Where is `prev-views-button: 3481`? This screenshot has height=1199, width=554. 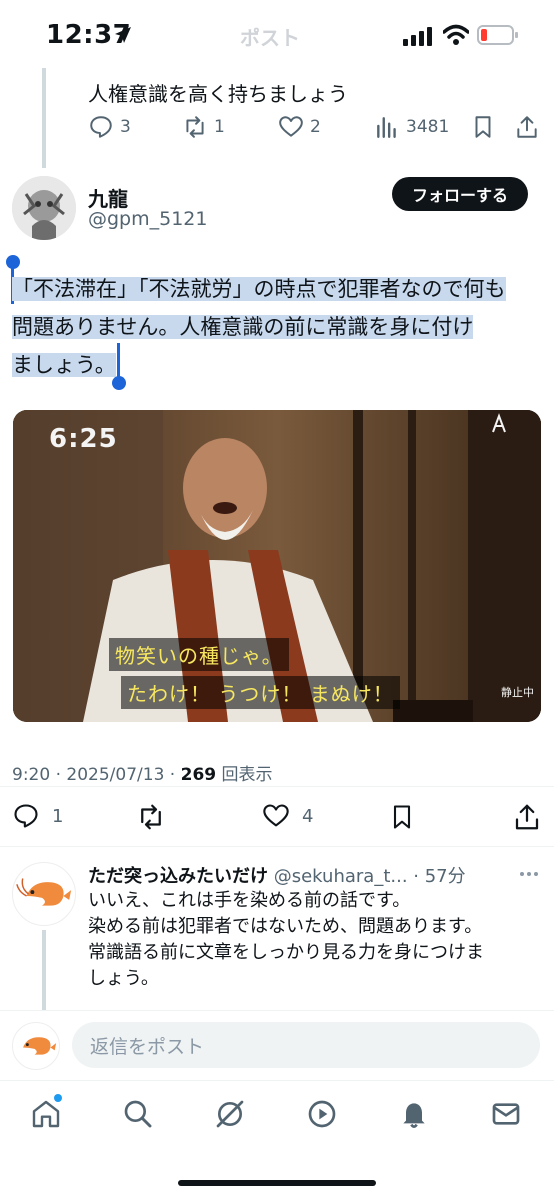
prev-views-button: 3481 is located at coordinates (411, 127).